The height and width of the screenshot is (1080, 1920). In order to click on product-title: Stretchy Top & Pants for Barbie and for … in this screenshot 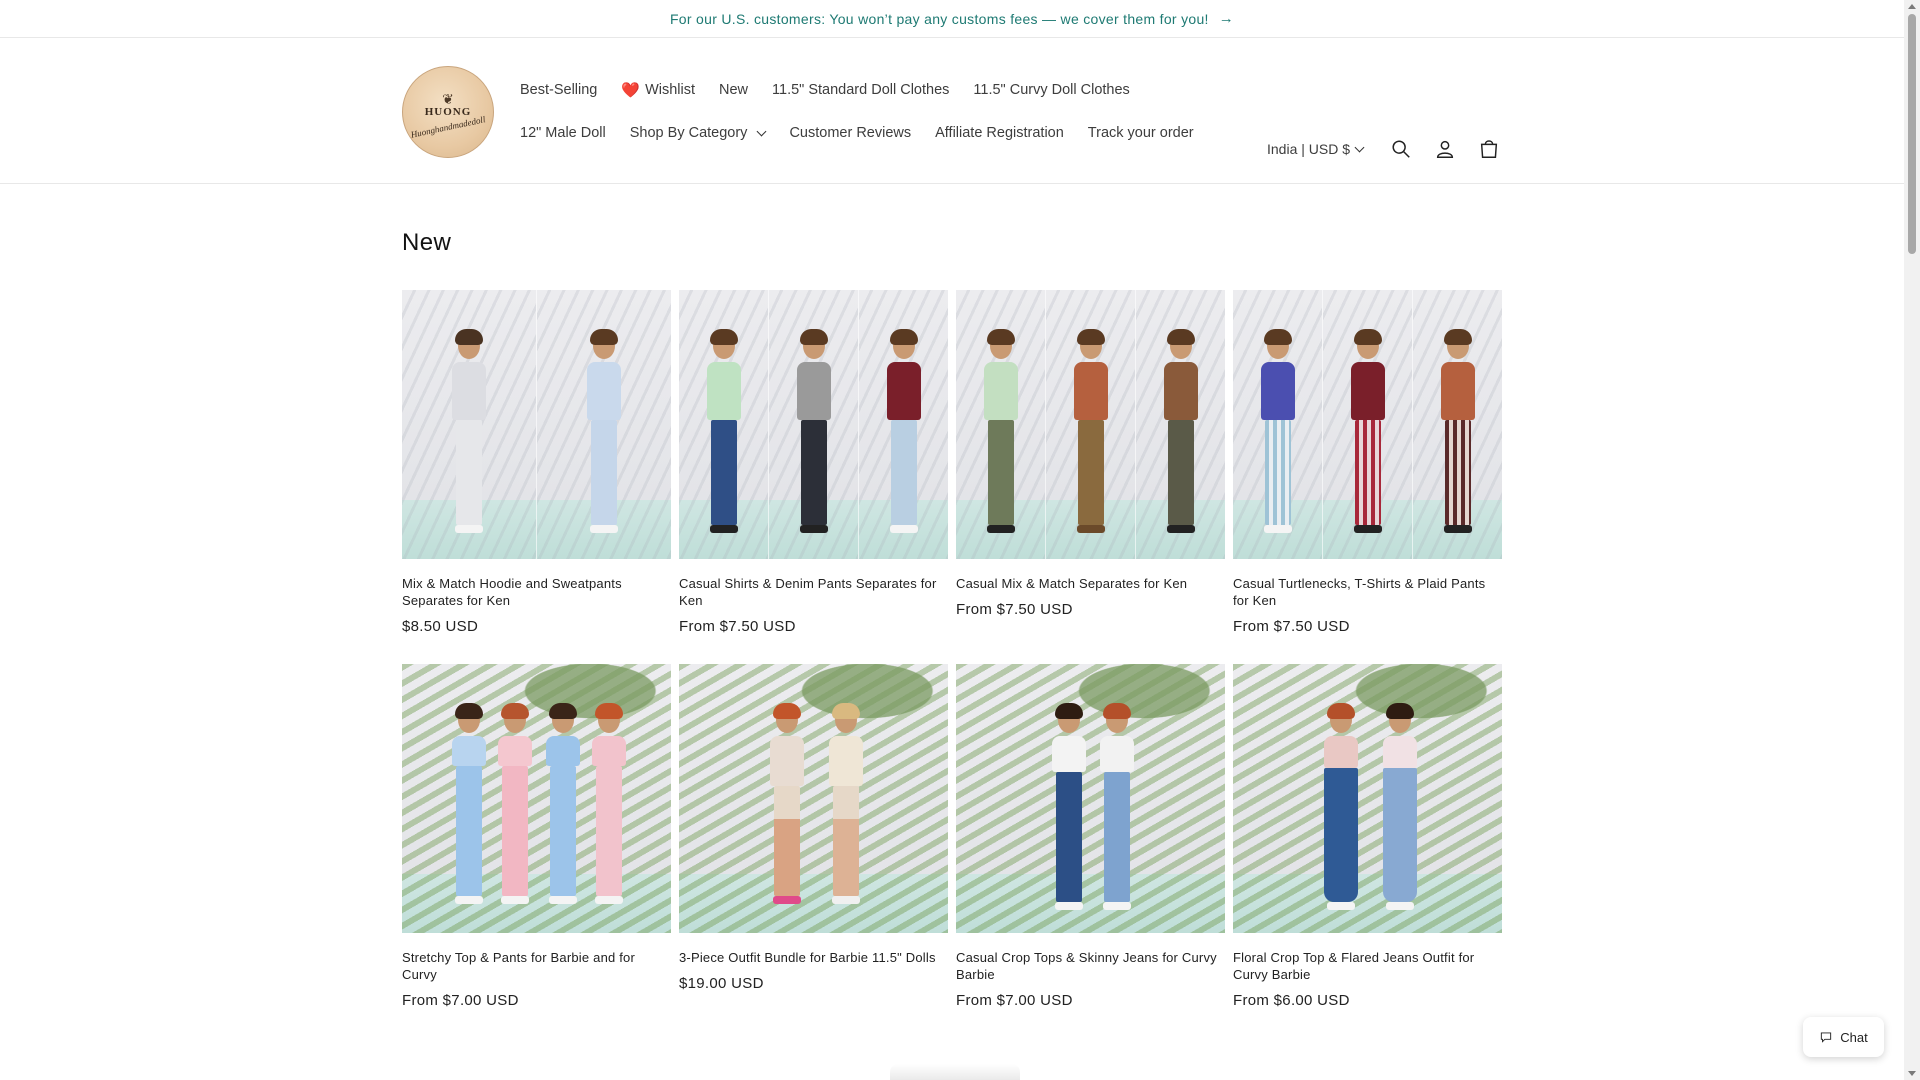, I will do `click(536, 966)`.